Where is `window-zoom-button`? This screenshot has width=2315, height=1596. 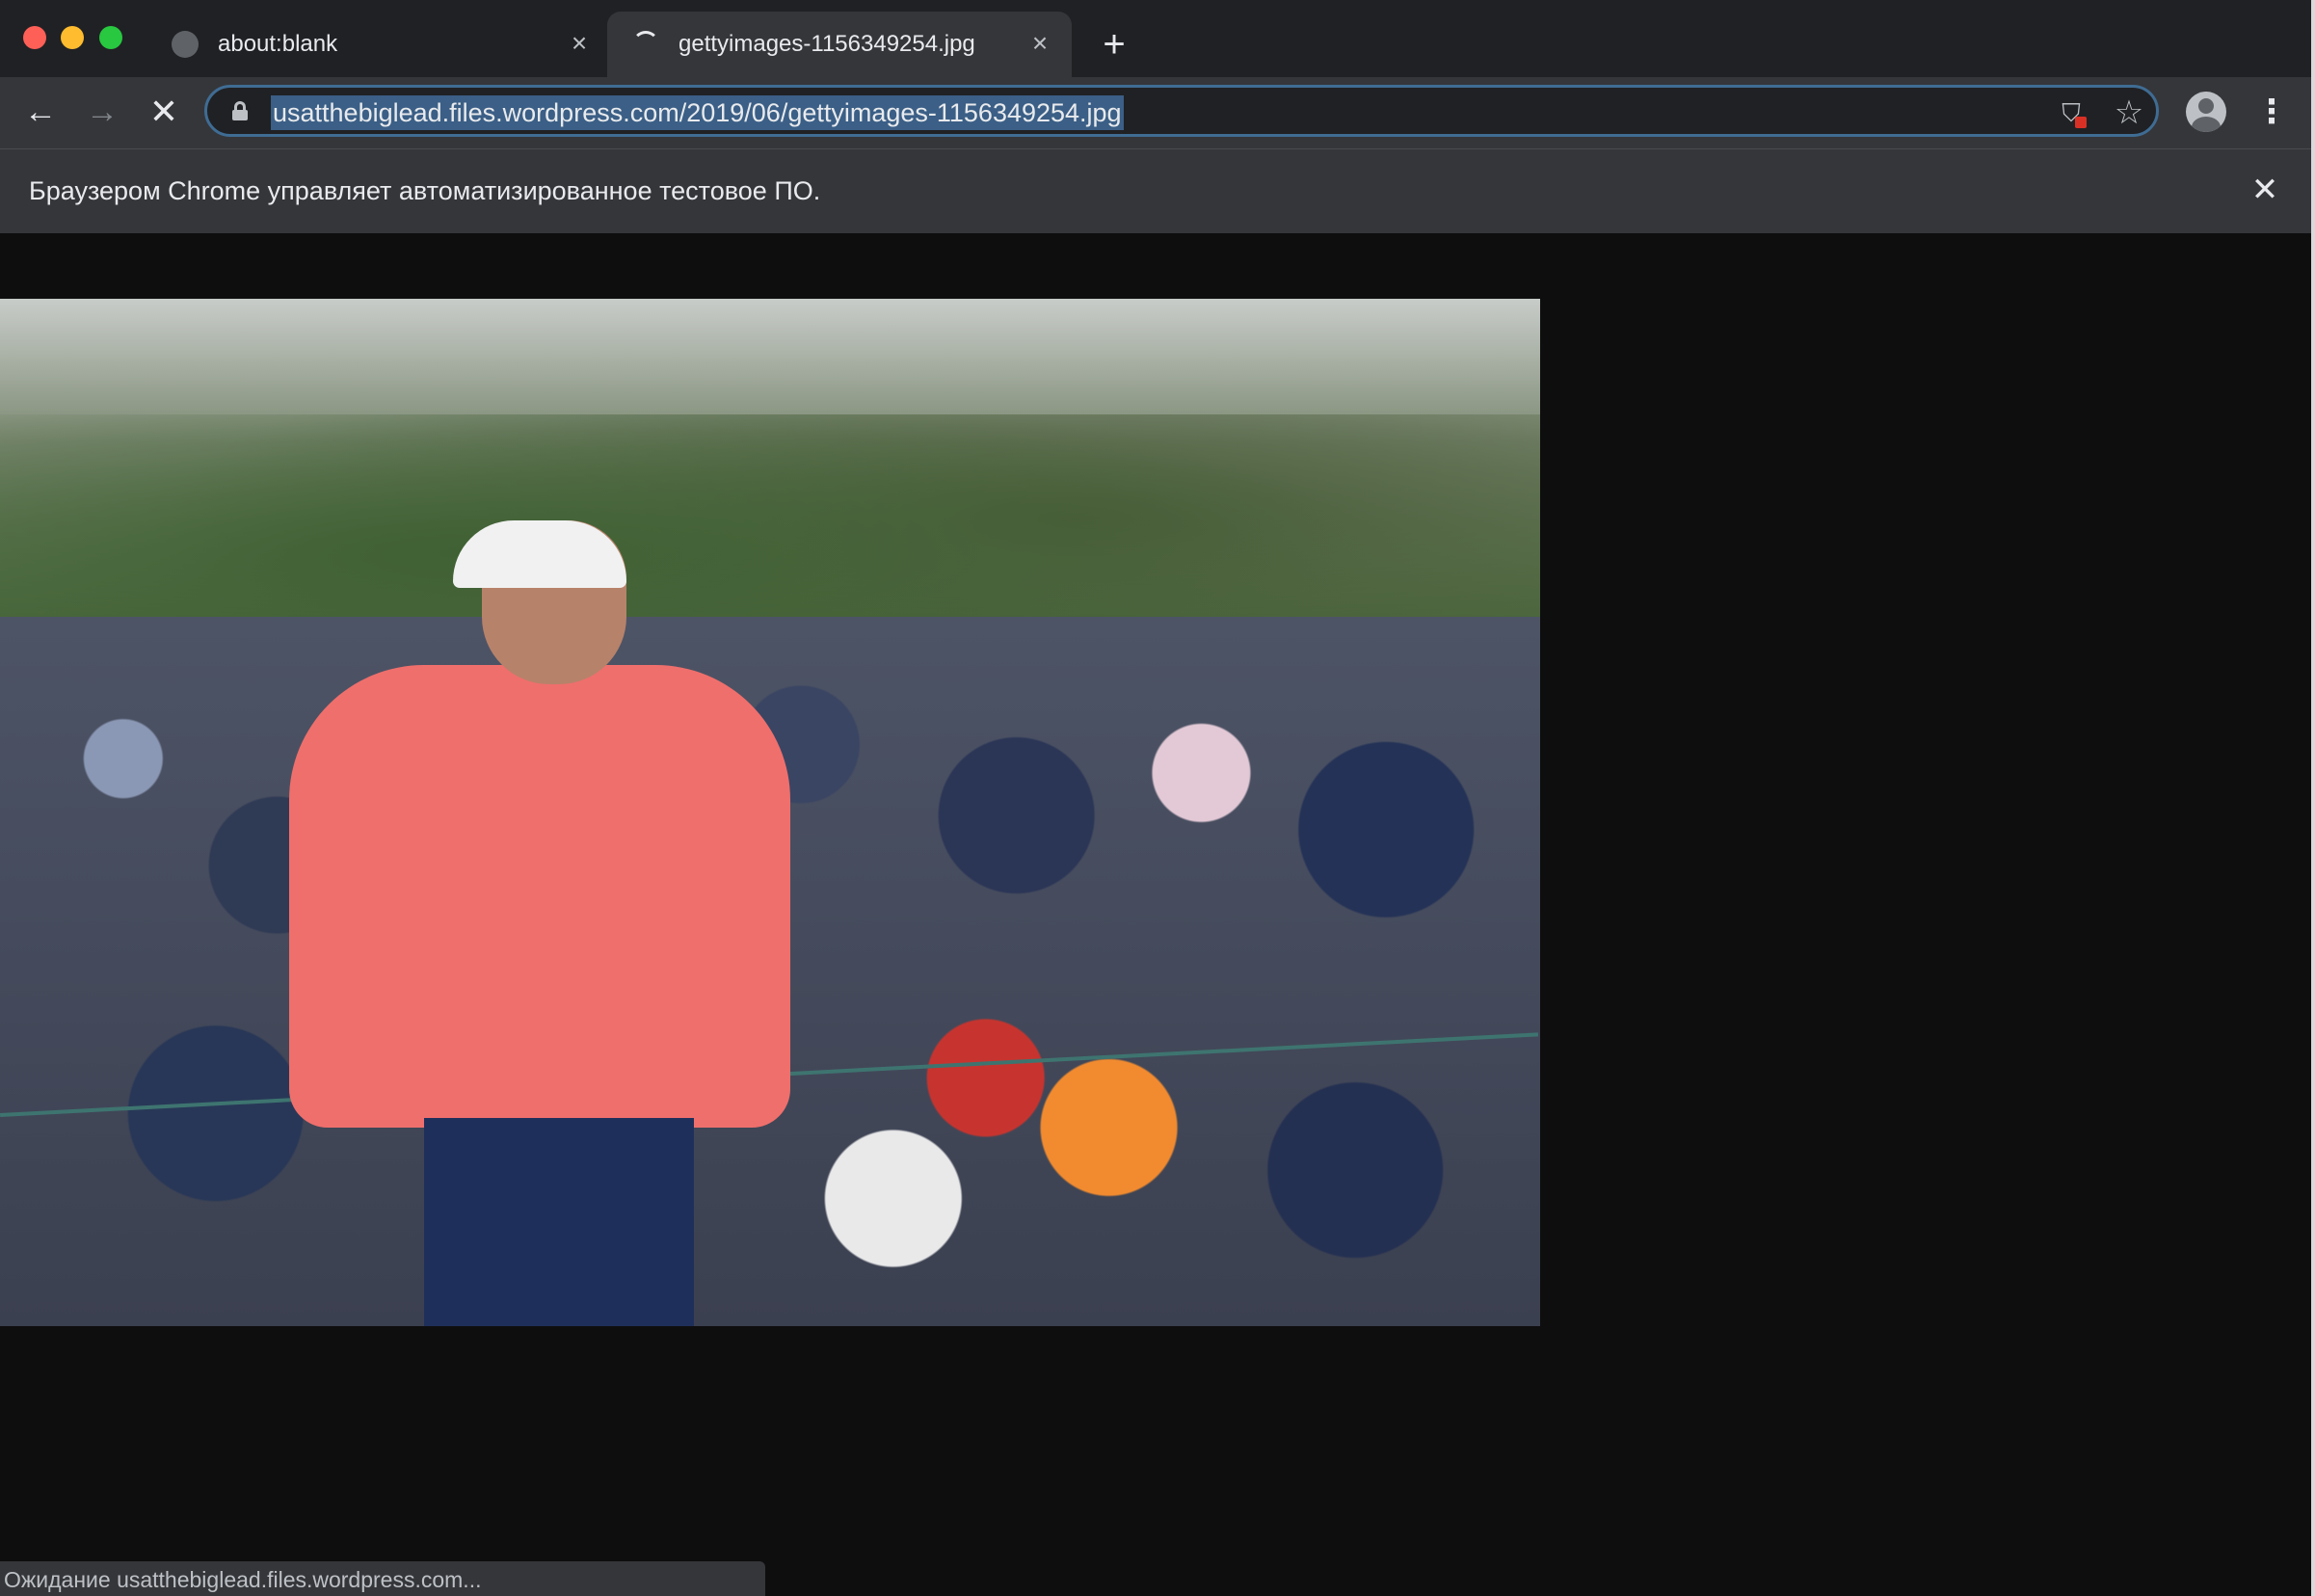
window-zoom-button is located at coordinates (111, 37).